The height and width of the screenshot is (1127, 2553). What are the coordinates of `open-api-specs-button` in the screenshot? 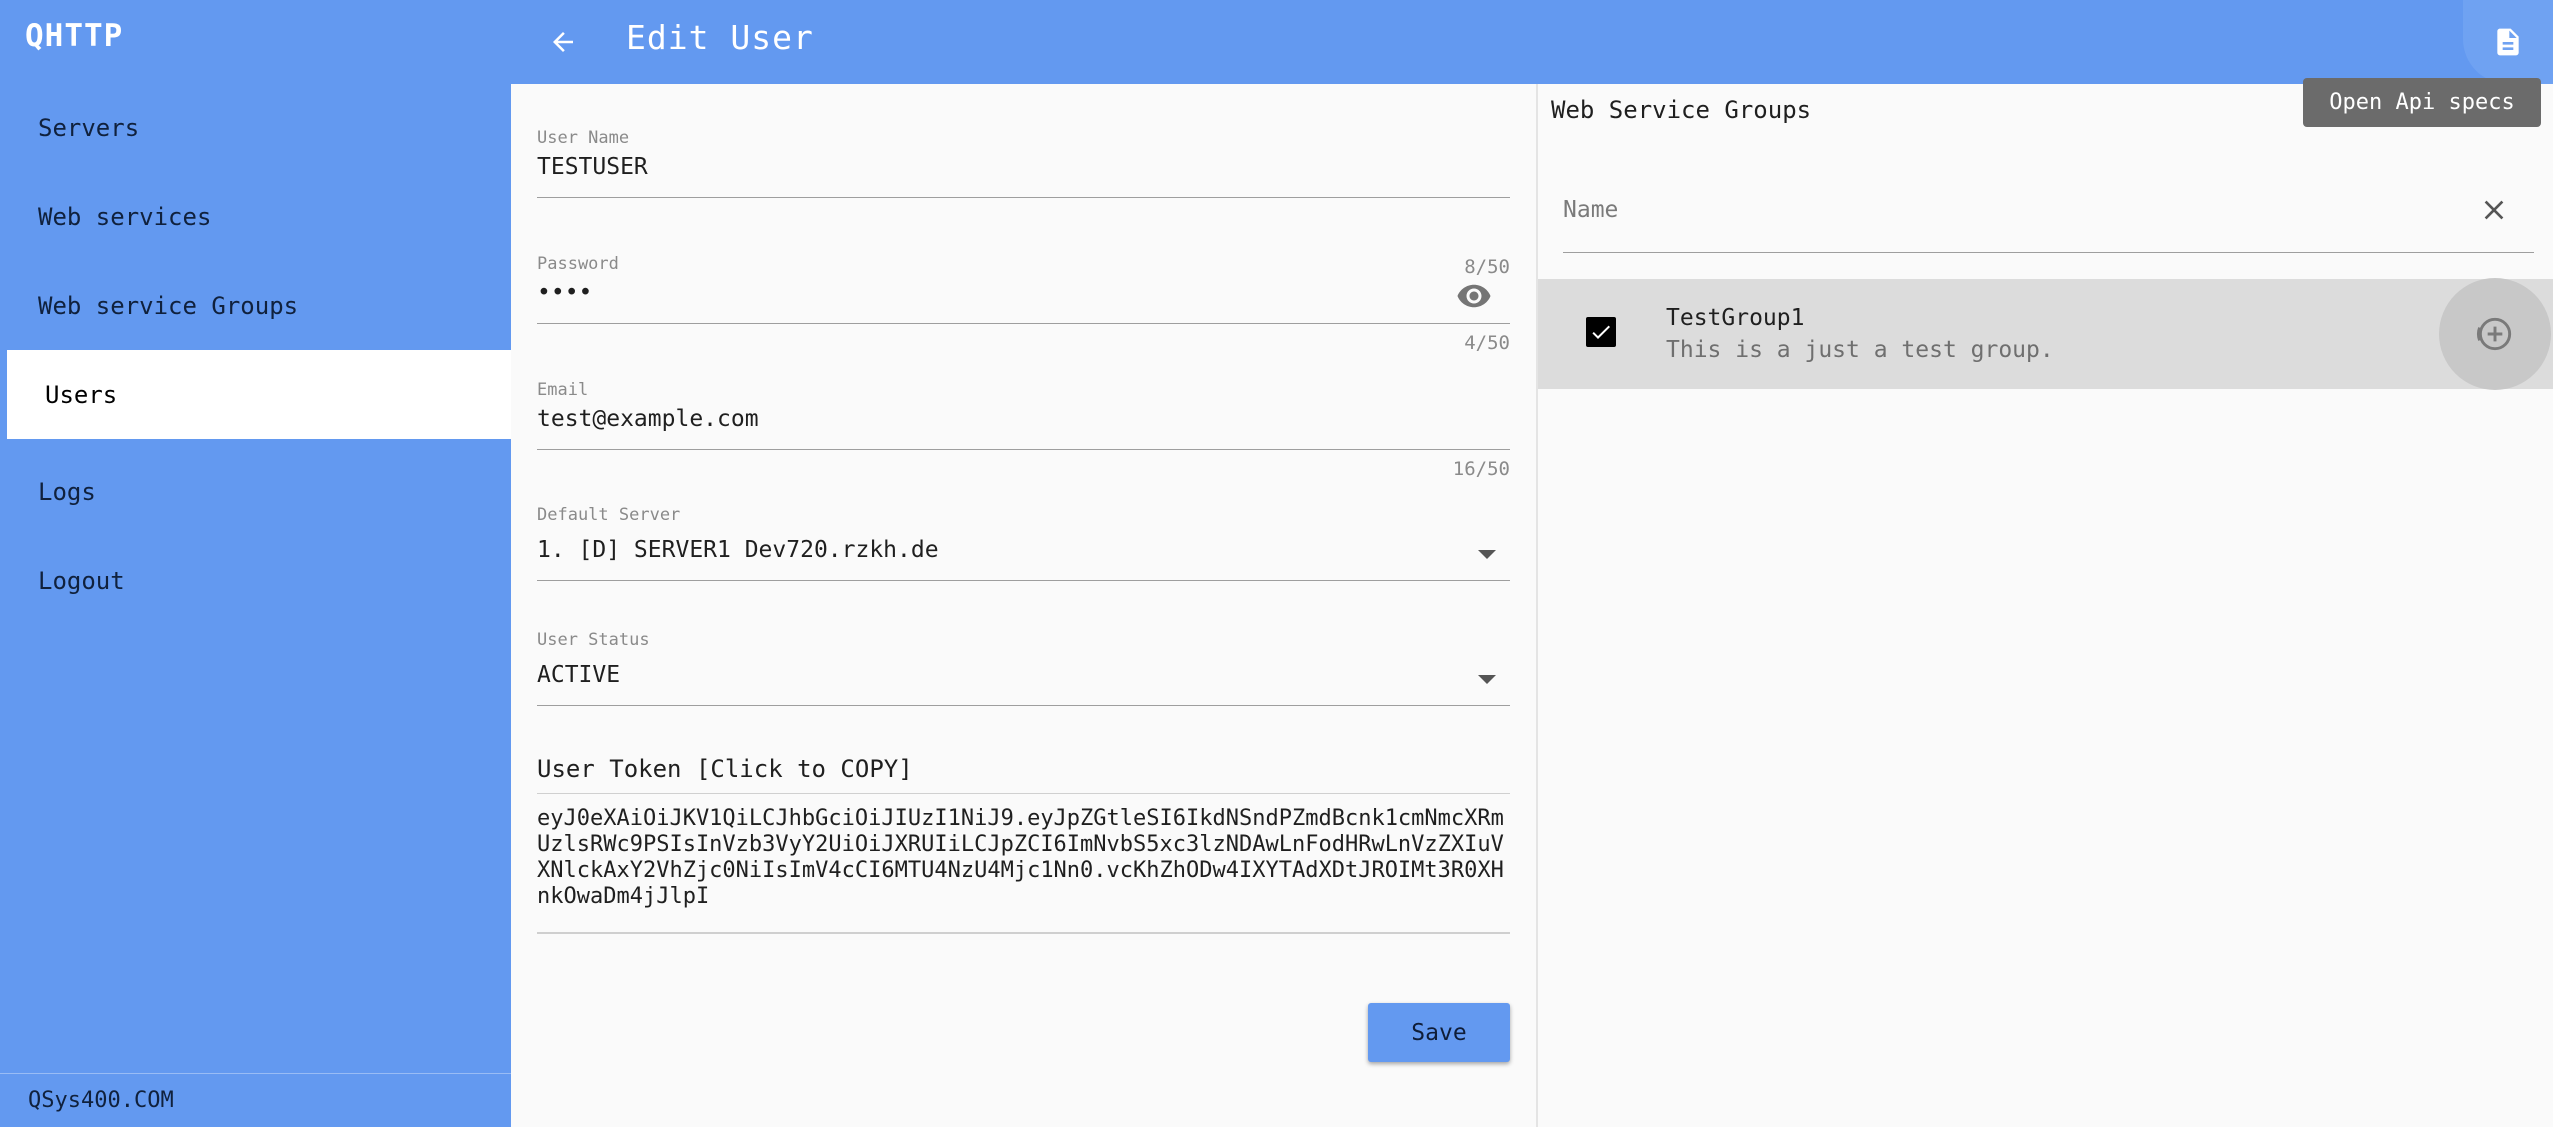 It's located at (2508, 42).